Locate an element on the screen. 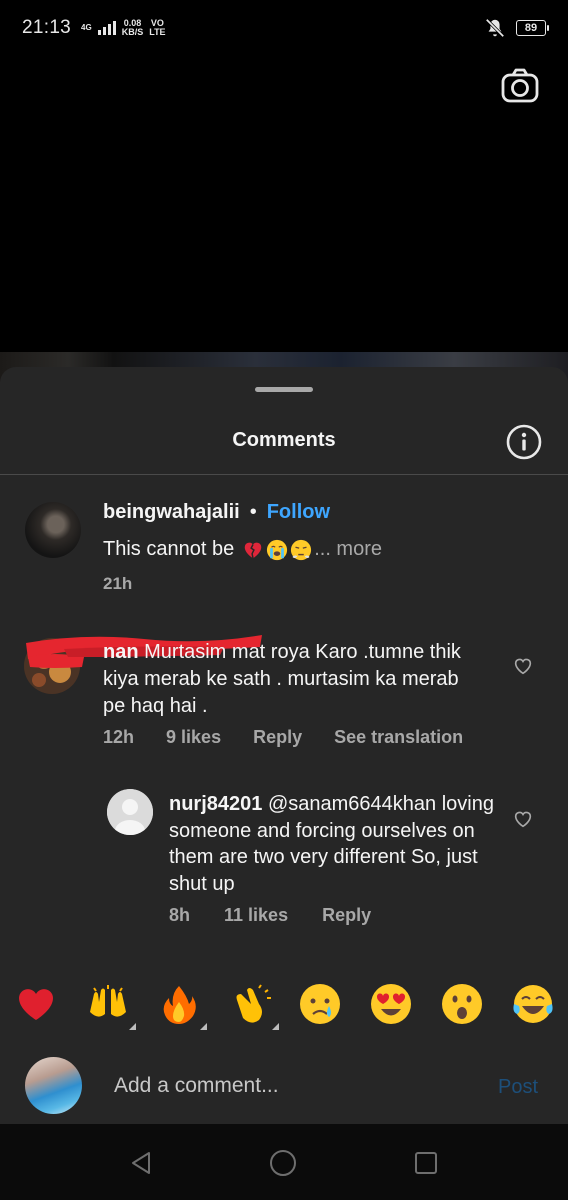  comment-header: beingwahajalii • Follow is located at coordinates (216, 512).